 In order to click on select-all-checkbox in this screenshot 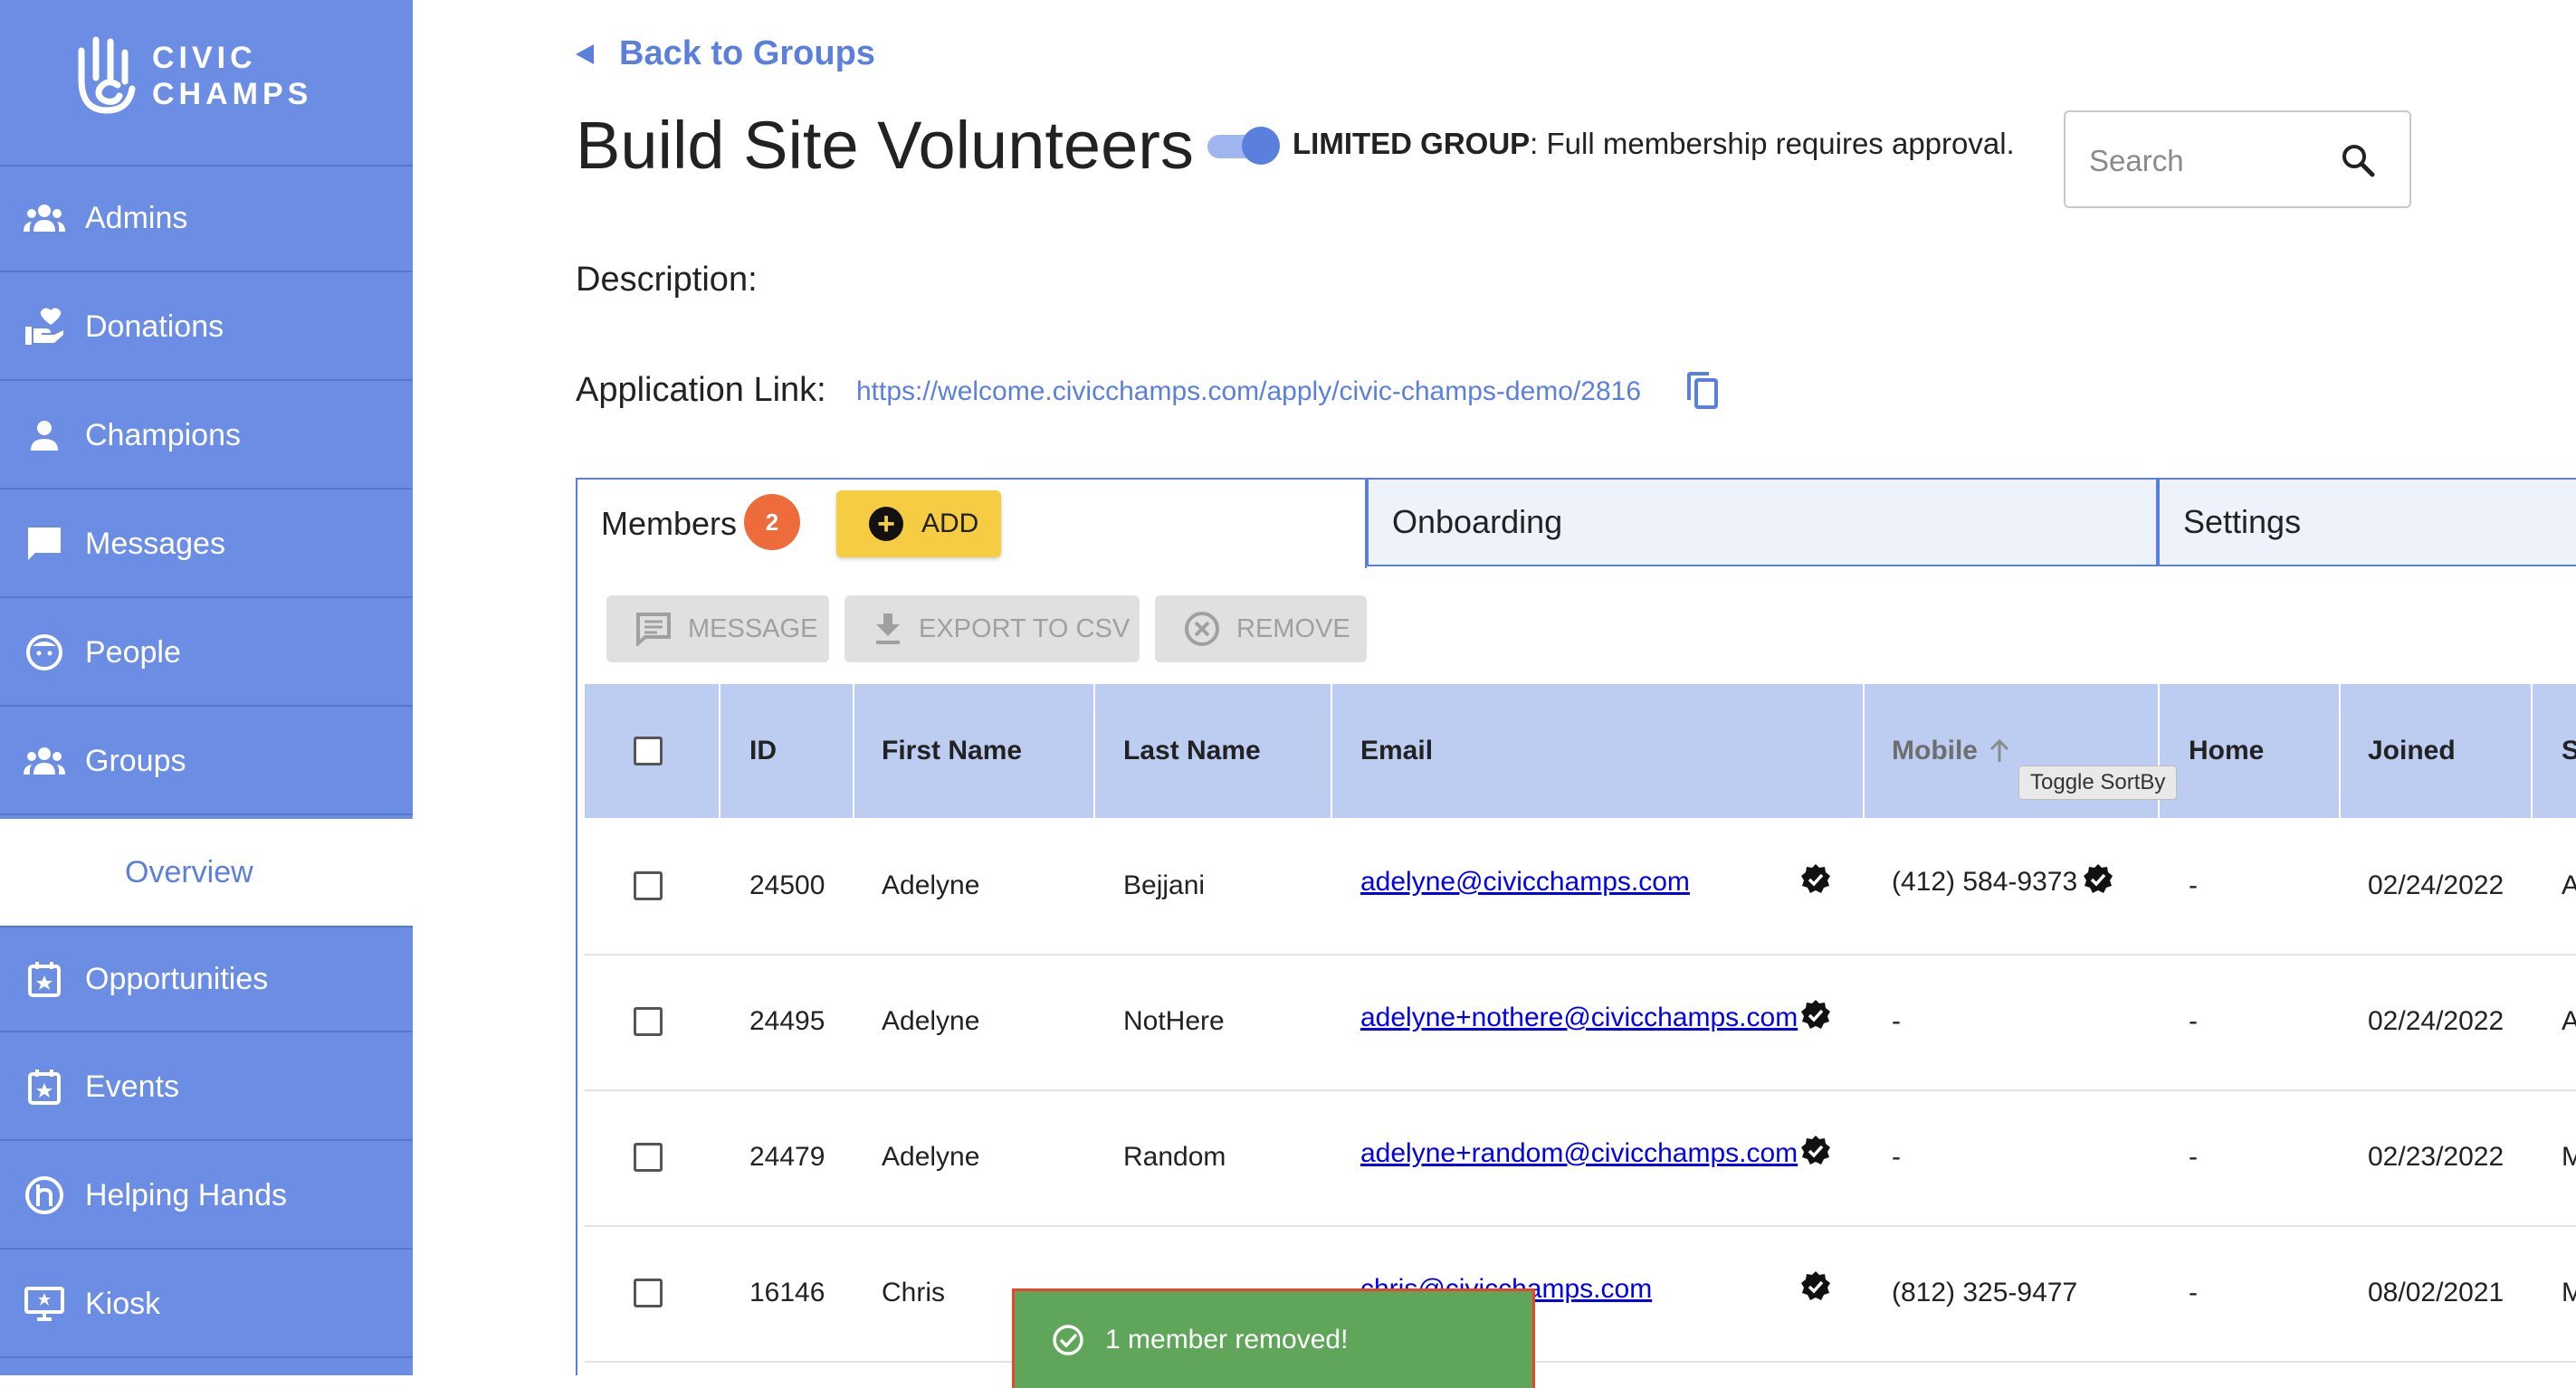, I will do `click(649, 751)`.